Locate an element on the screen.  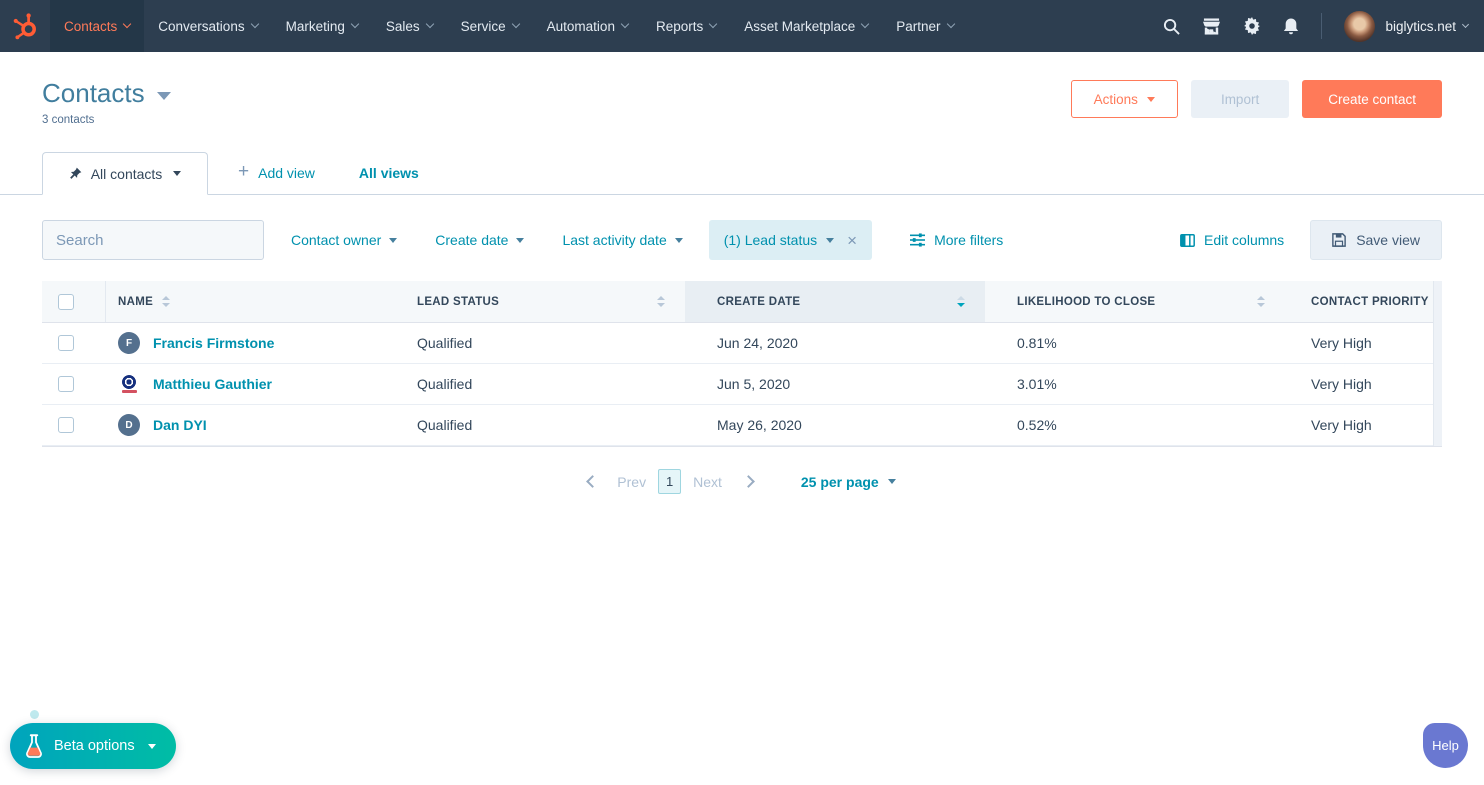
views-tab-bar: All contacts + Add view All views is located at coordinates (742, 173).